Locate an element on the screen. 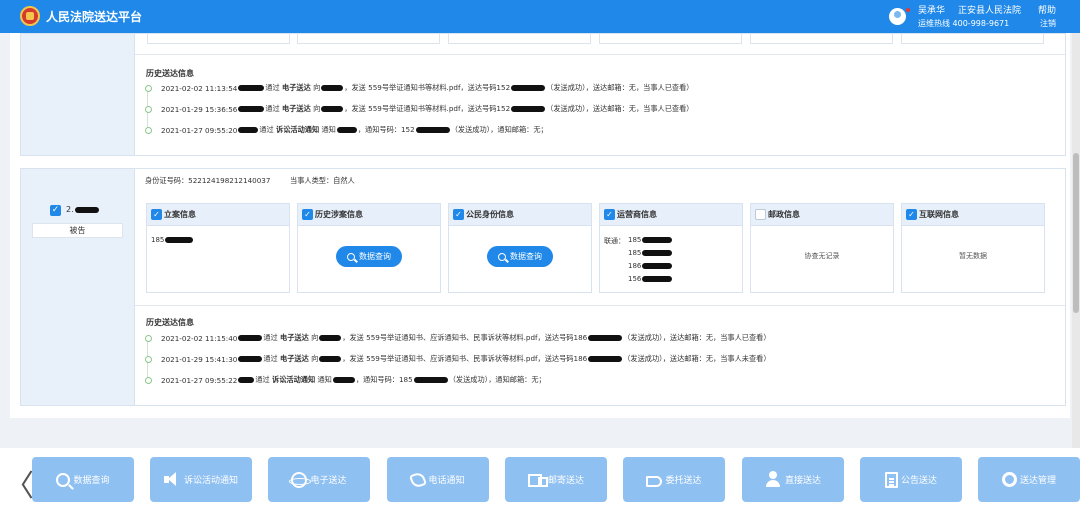 The height and width of the screenshot is (507, 1080). card-header: ✓ 运营商信息 is located at coordinates (671, 215).